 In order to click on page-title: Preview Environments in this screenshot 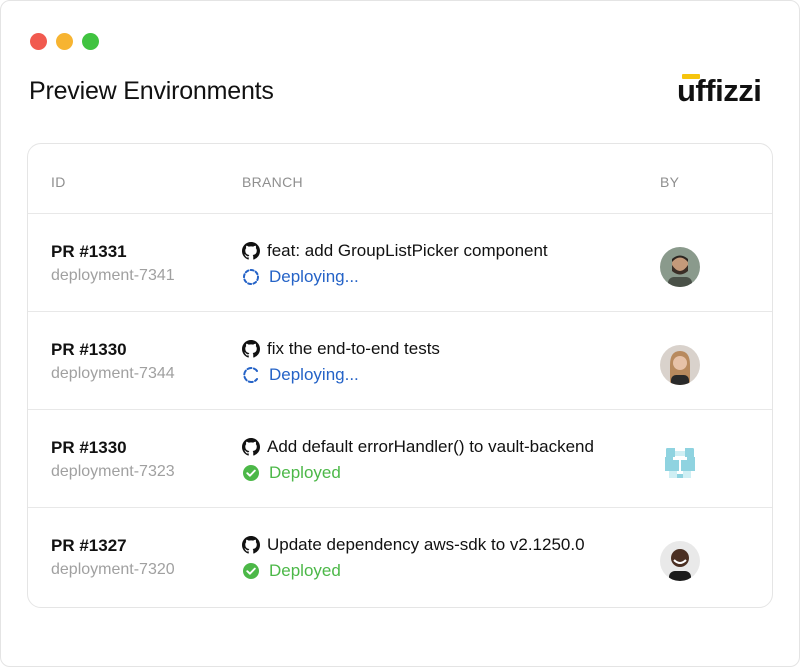, I will do `click(151, 91)`.